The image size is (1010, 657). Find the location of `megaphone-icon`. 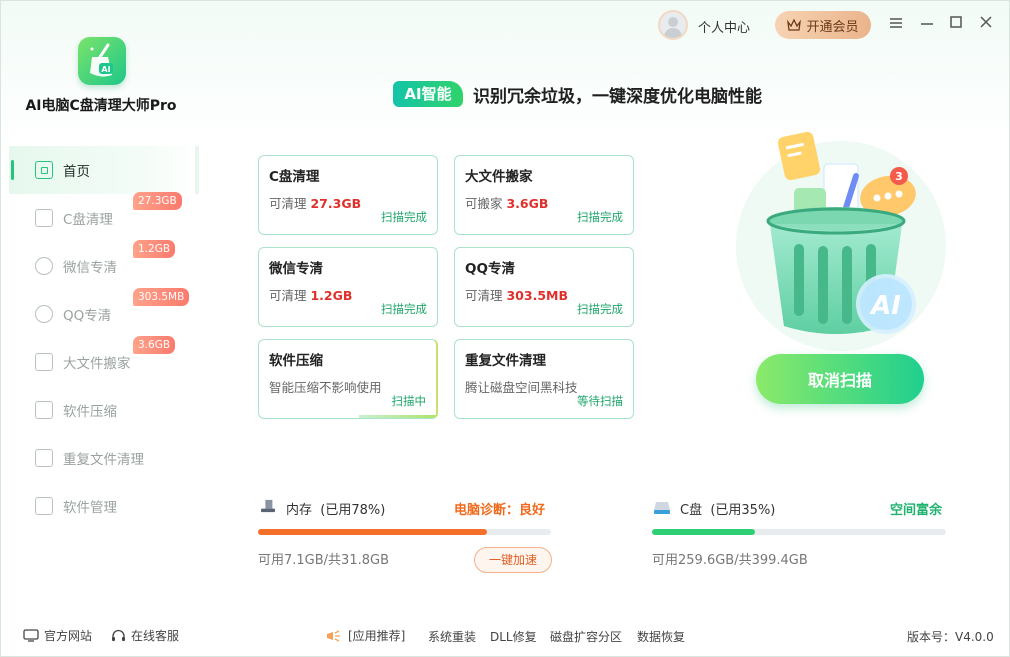

megaphone-icon is located at coordinates (333, 635).